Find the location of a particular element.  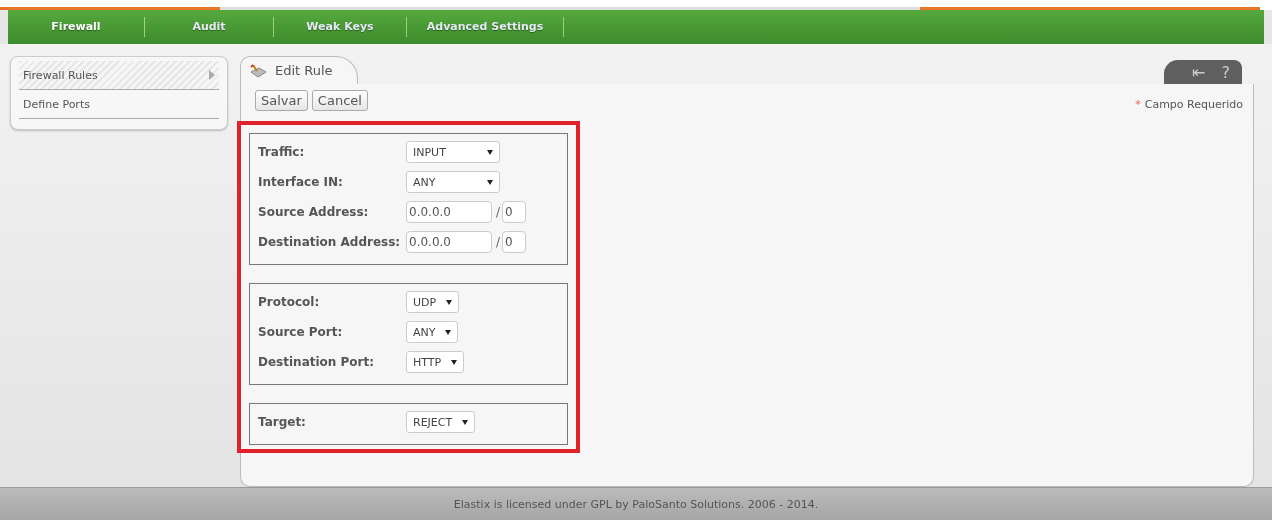

arrow-icon is located at coordinates (212, 75).